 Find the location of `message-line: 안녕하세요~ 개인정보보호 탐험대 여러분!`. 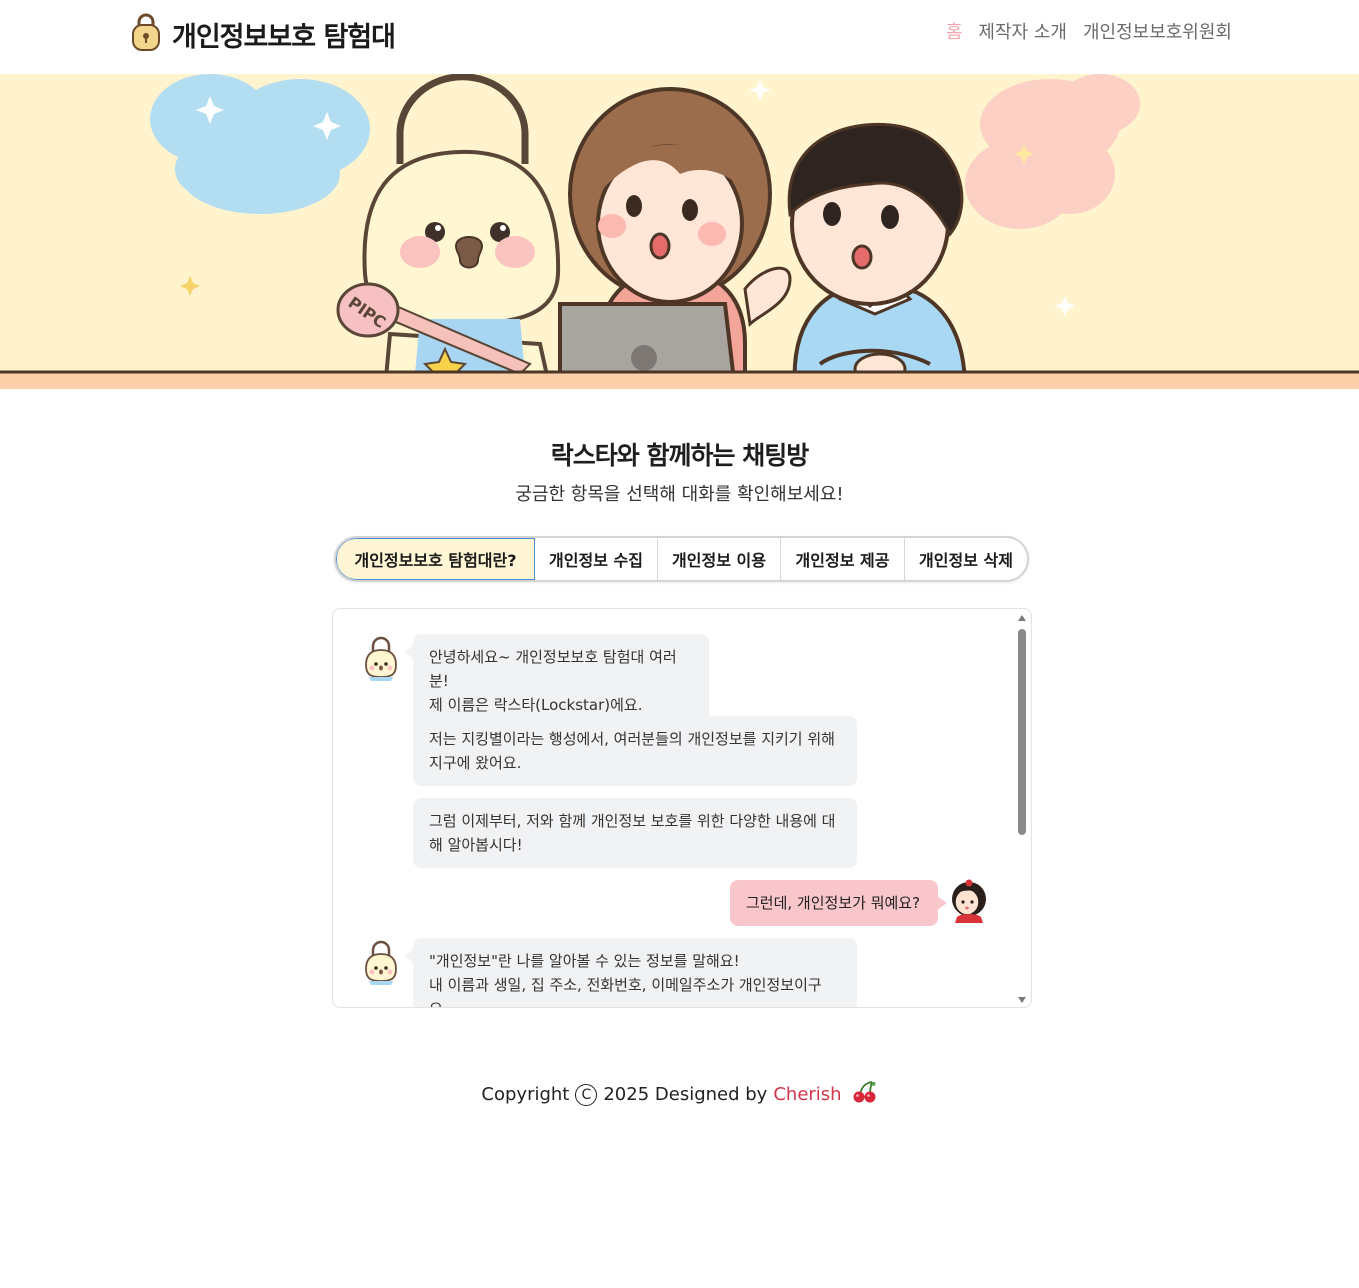

message-line: 안녕하세요~ 개인정보보호 탐험대 여러분! is located at coordinates (553, 669).